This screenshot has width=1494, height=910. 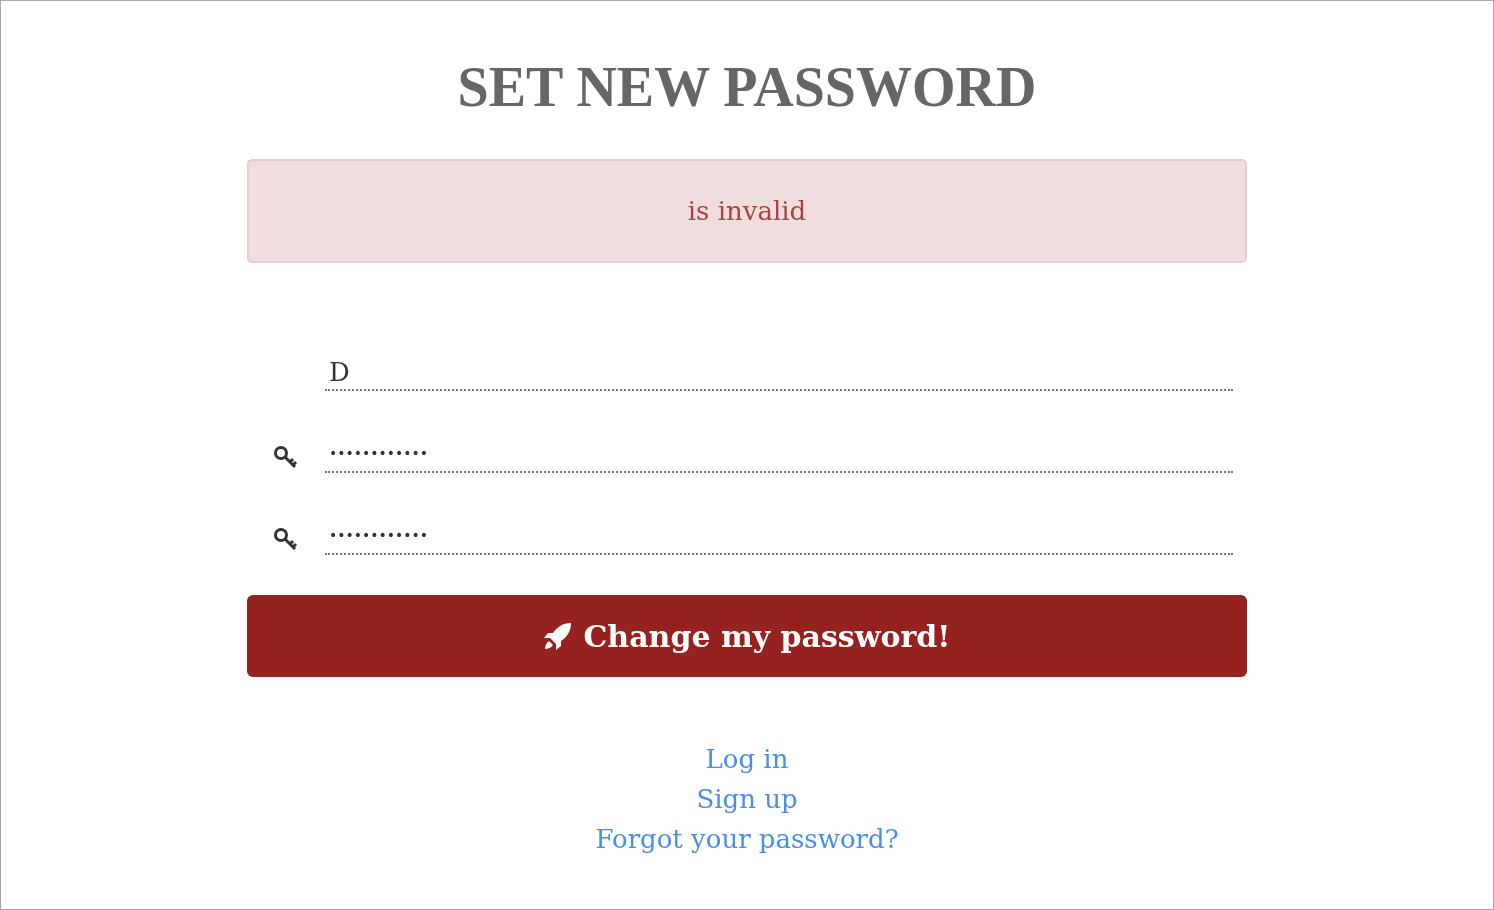 I want to click on rocket-icon, so click(x=558, y=636).